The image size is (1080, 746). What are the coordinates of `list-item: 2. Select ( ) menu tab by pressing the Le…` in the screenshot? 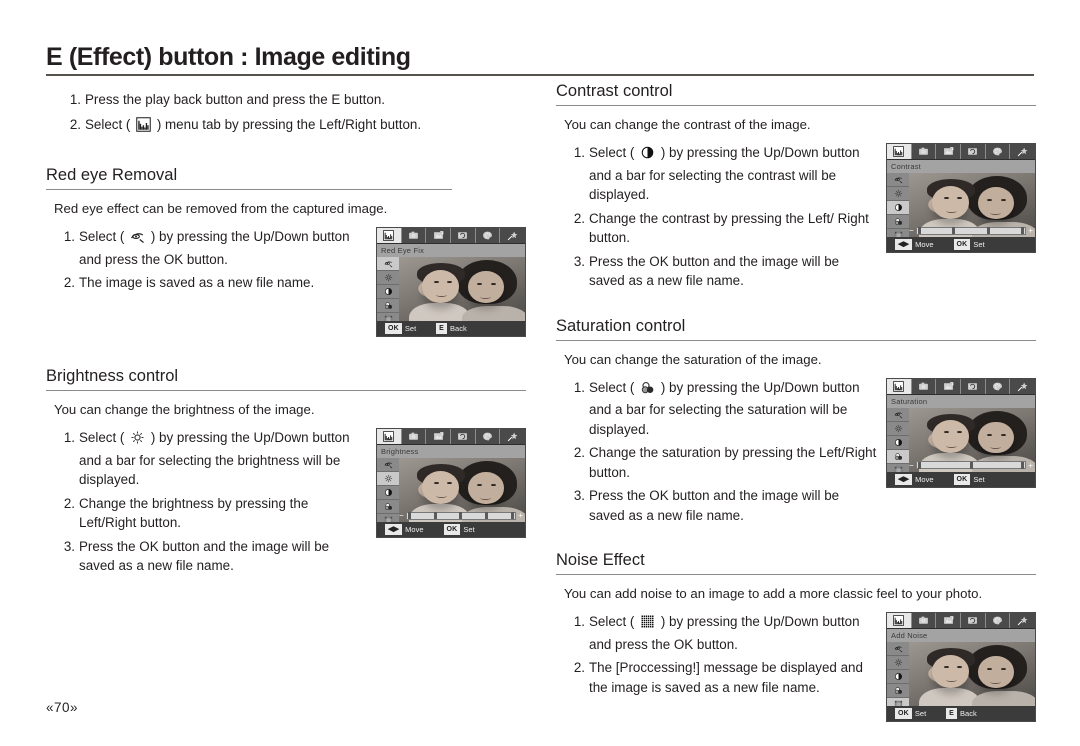 It's located at (286, 126).